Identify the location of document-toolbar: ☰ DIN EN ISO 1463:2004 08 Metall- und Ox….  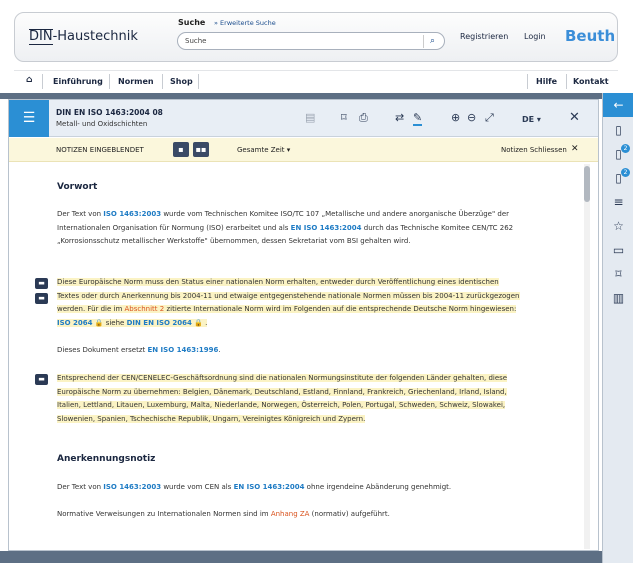
(303, 118).